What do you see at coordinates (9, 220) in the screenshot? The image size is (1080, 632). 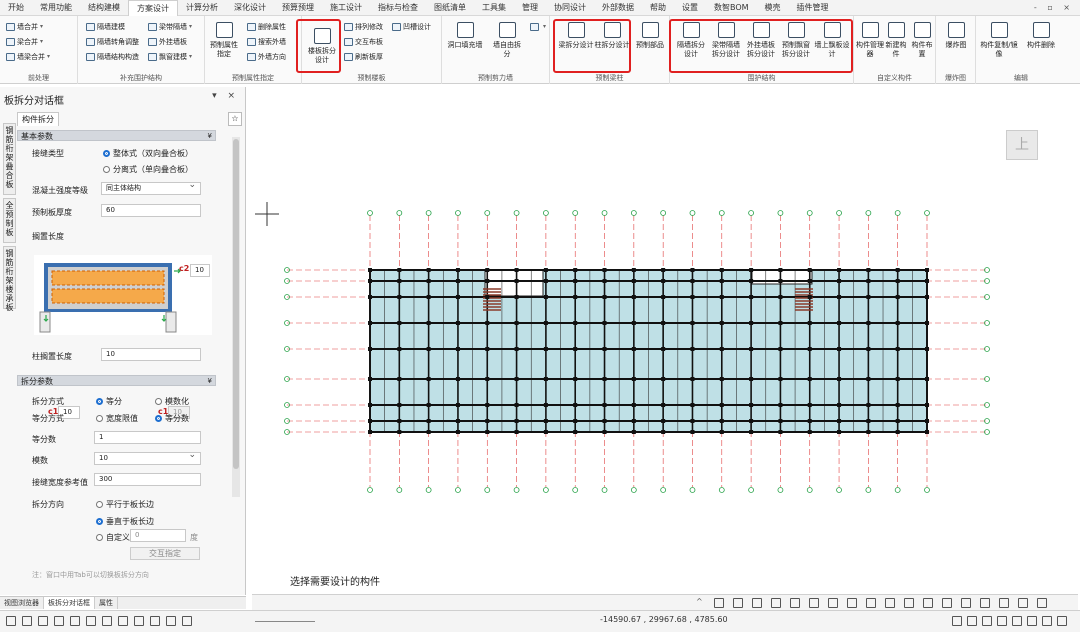 I see `vtab-full-precast-slab: 全预制板` at bounding box center [9, 220].